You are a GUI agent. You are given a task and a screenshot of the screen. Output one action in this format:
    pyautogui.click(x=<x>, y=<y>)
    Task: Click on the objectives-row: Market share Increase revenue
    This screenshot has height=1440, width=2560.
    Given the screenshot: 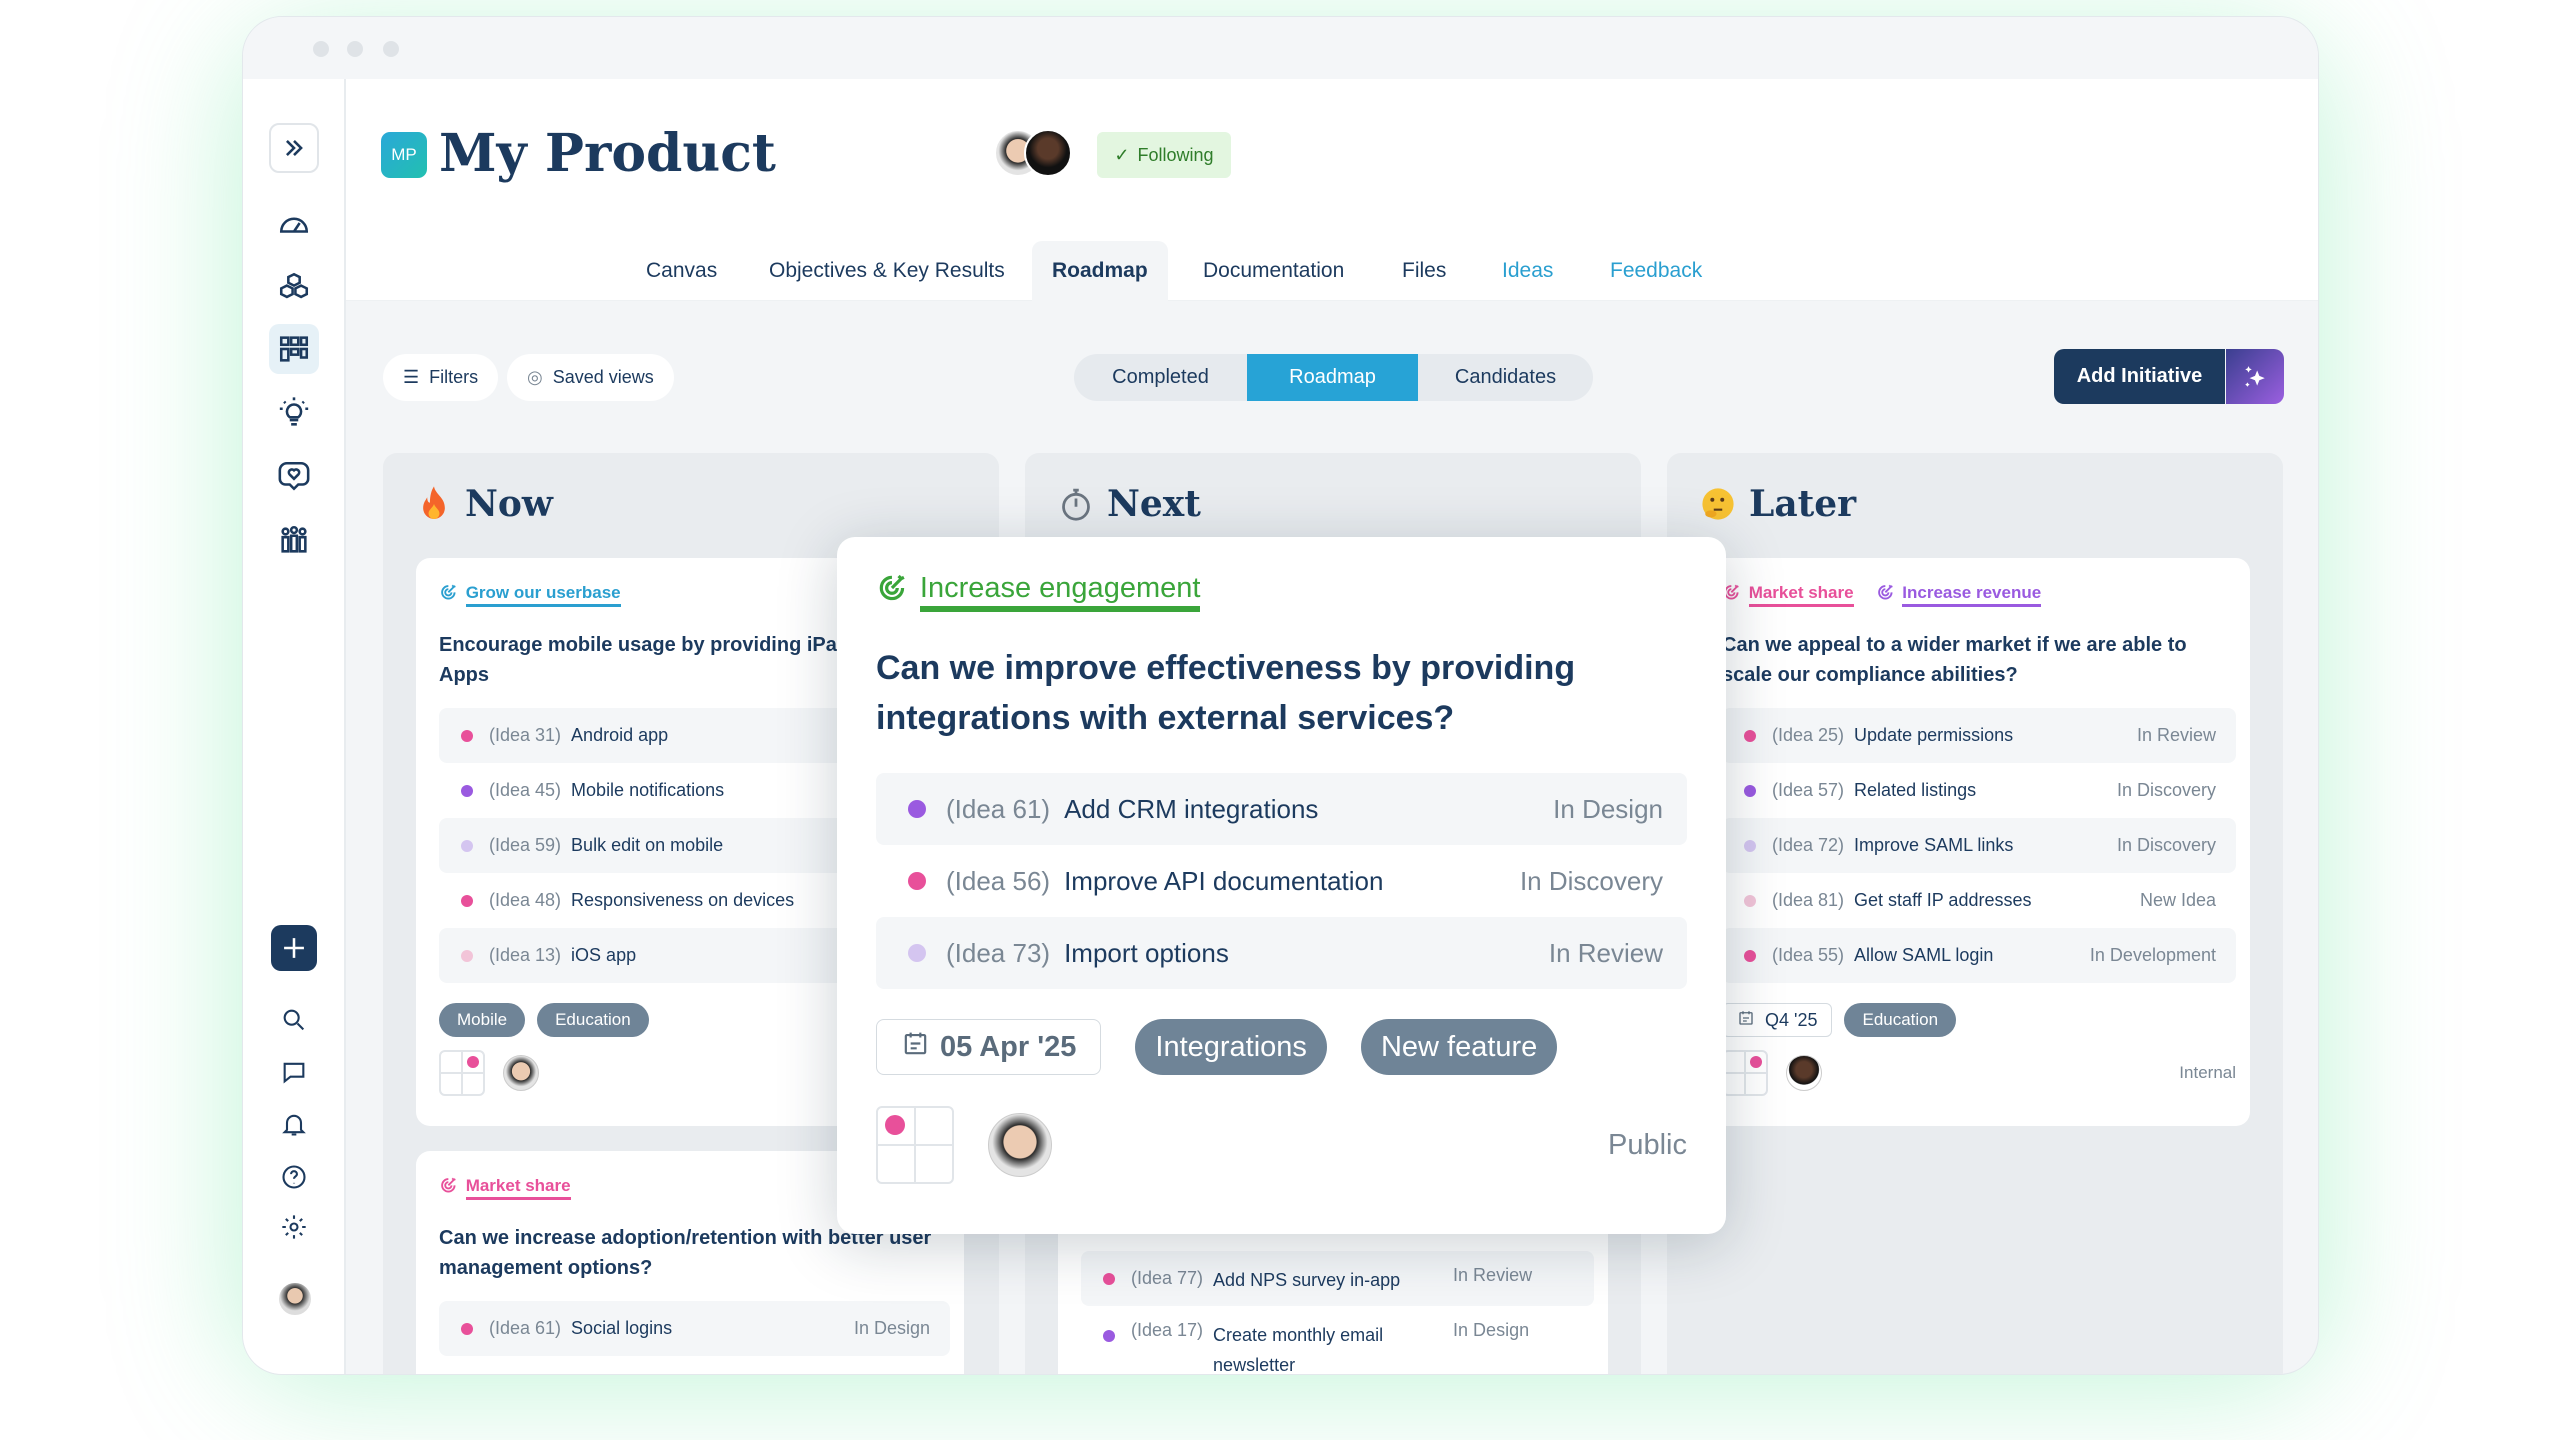 What is the action you would take?
    pyautogui.click(x=1979, y=595)
    